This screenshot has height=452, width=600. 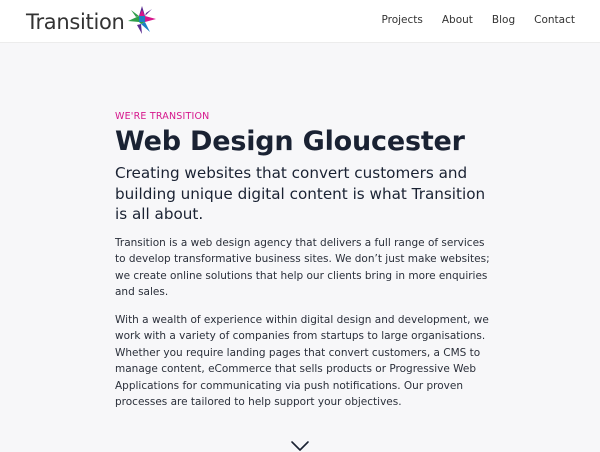 What do you see at coordinates (75, 21) in the screenshot?
I see `logo-text: Transition` at bounding box center [75, 21].